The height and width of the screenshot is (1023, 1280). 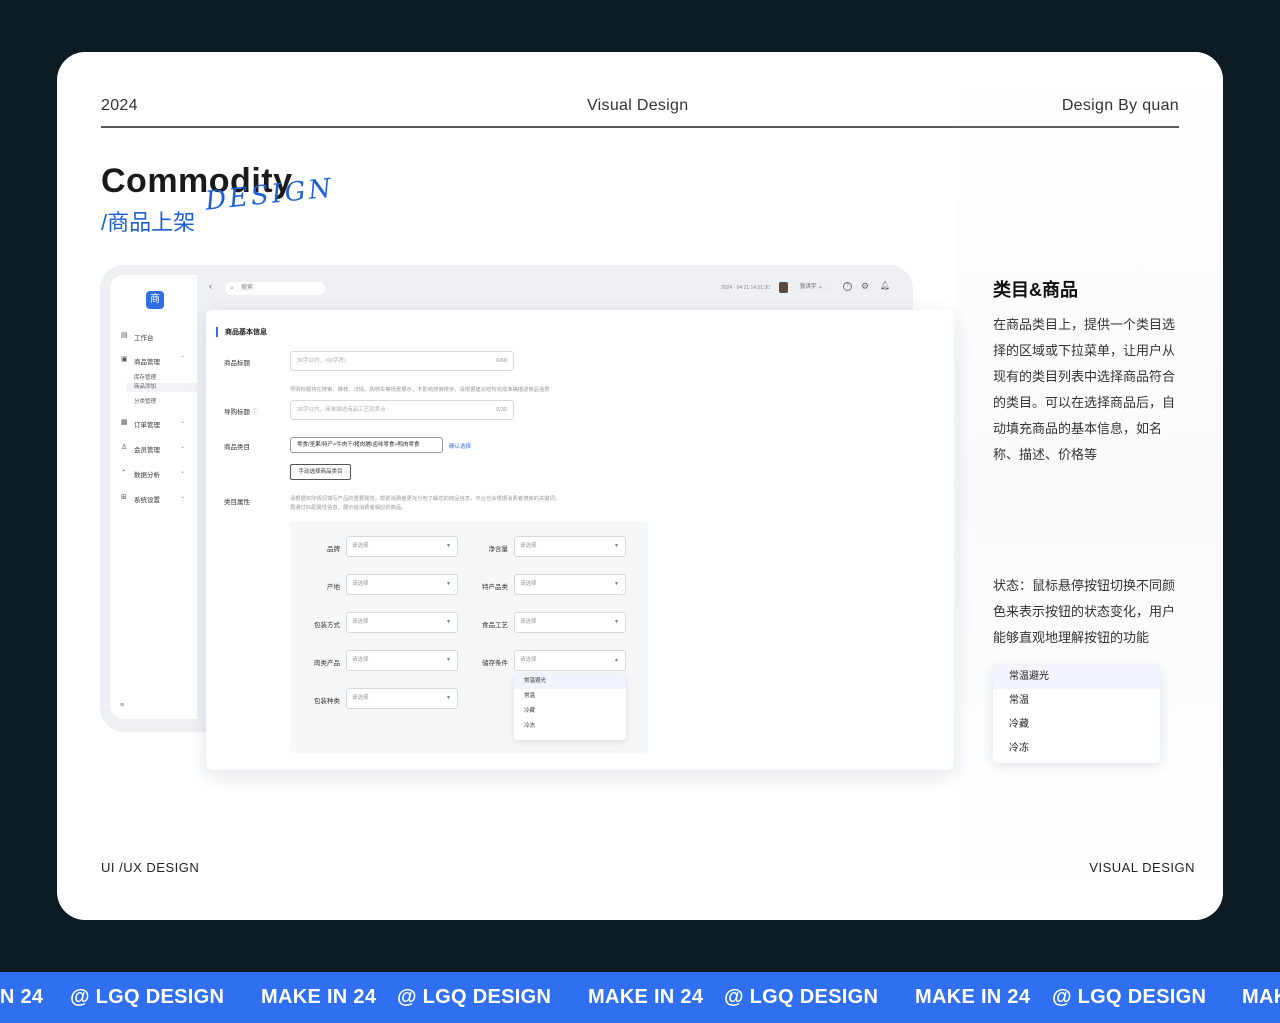 What do you see at coordinates (1142, 867) in the screenshot?
I see `footer-right: VISUAL DESIGN` at bounding box center [1142, 867].